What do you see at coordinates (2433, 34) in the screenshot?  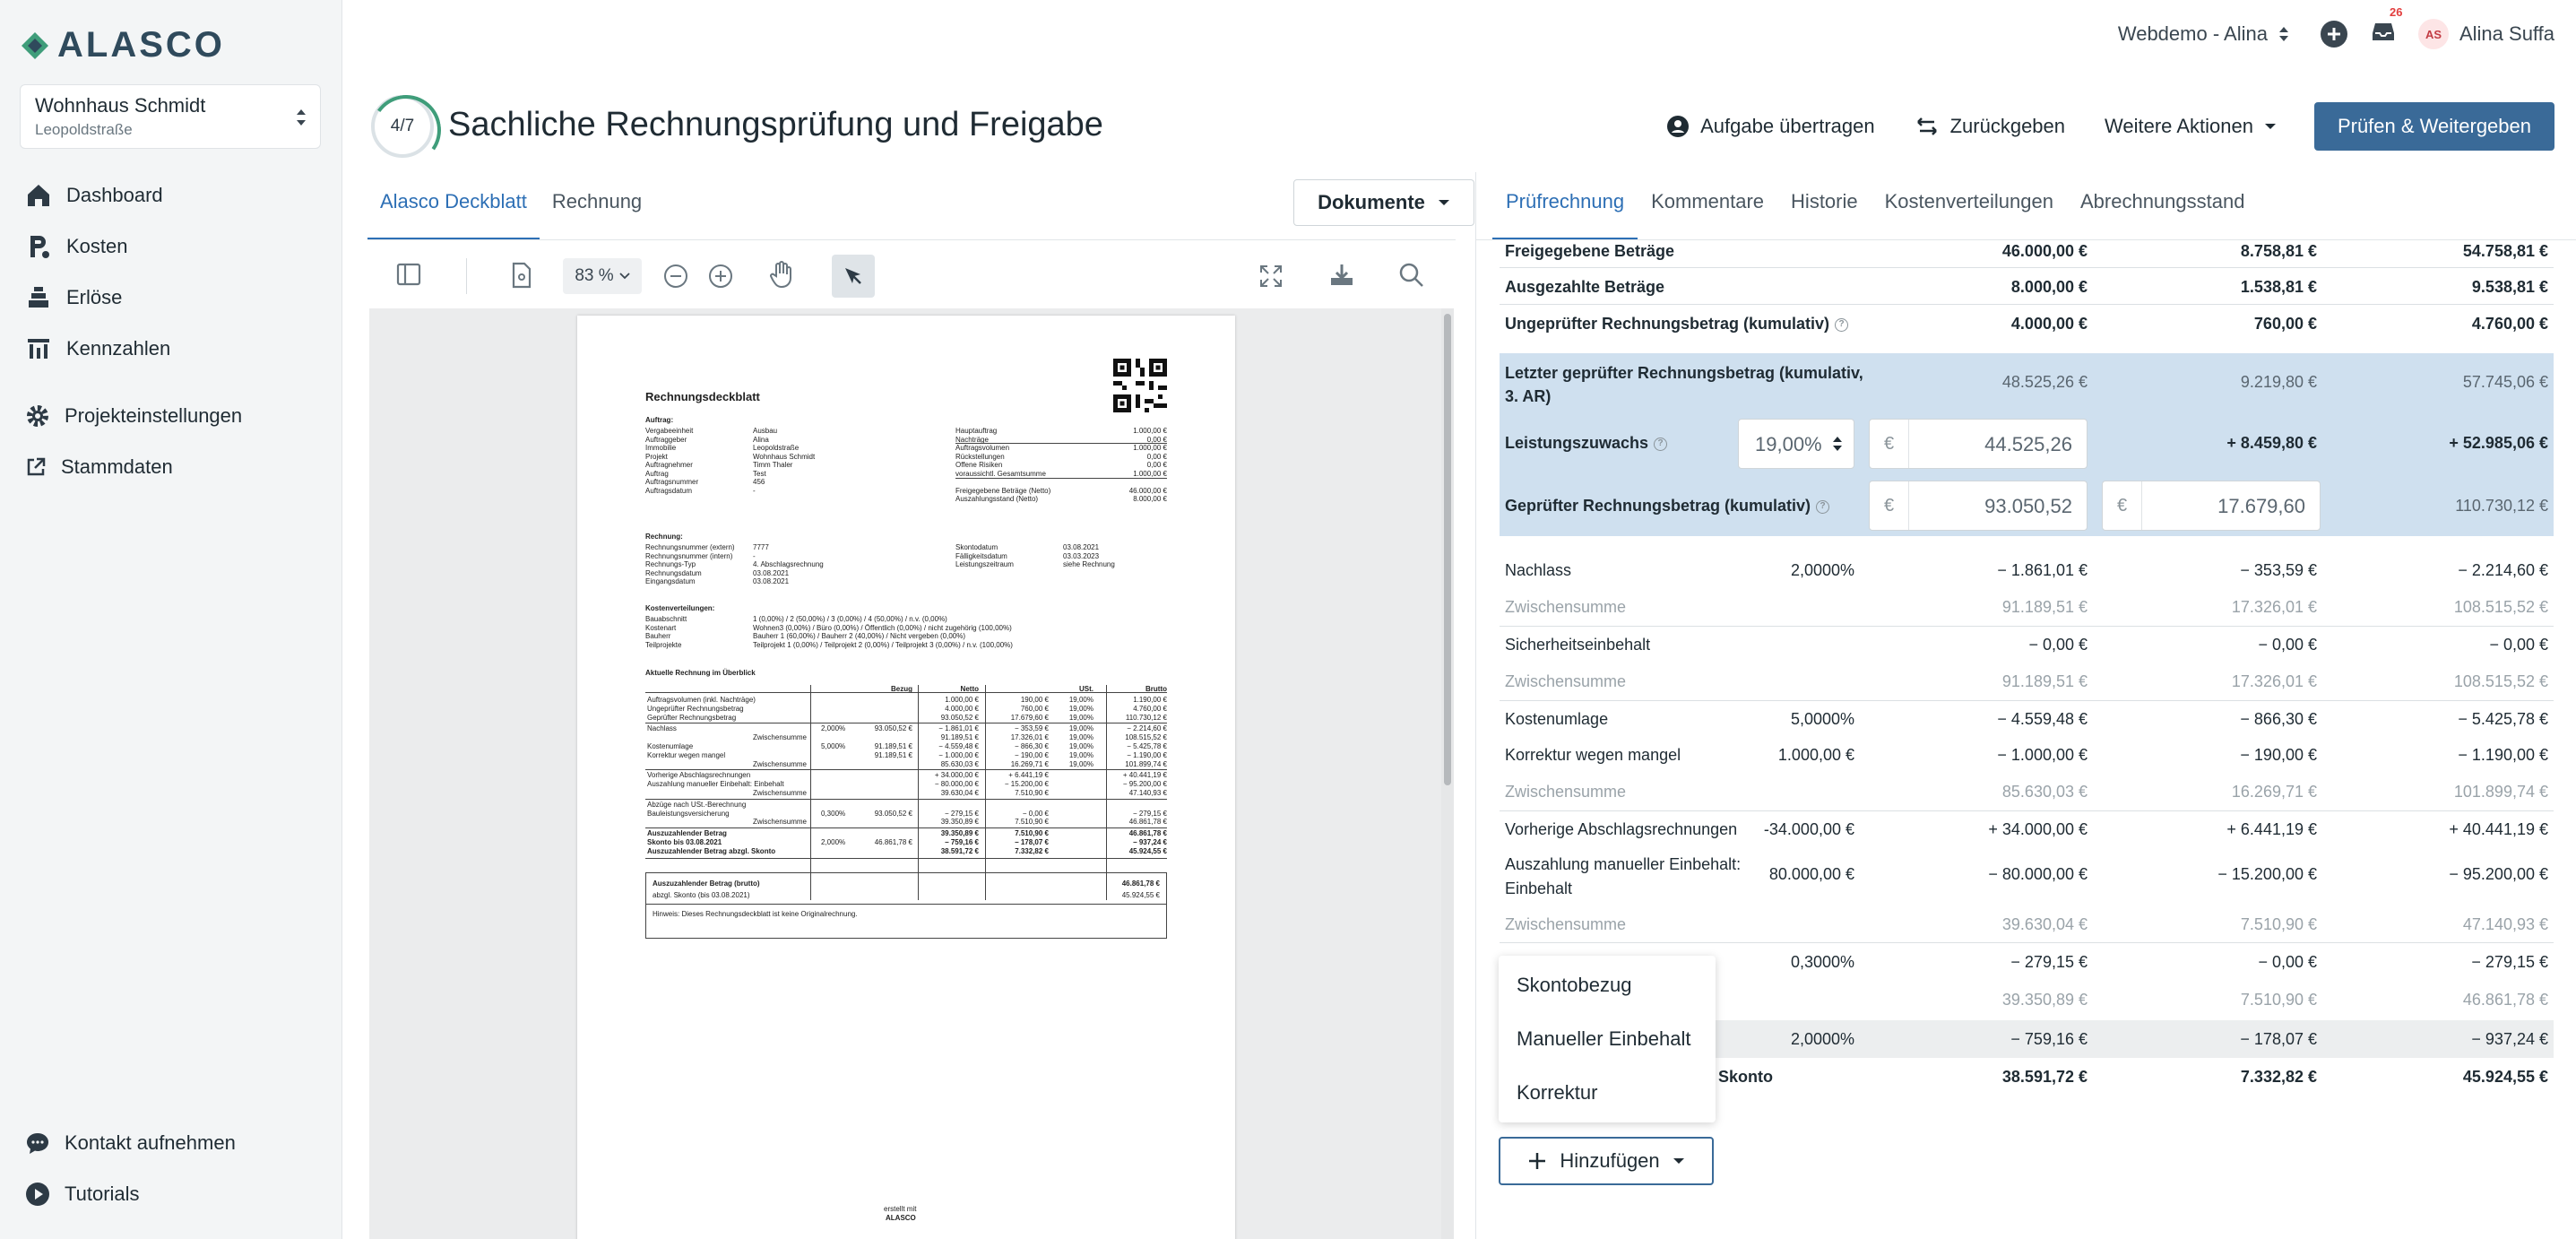 I see `avatar: AS` at bounding box center [2433, 34].